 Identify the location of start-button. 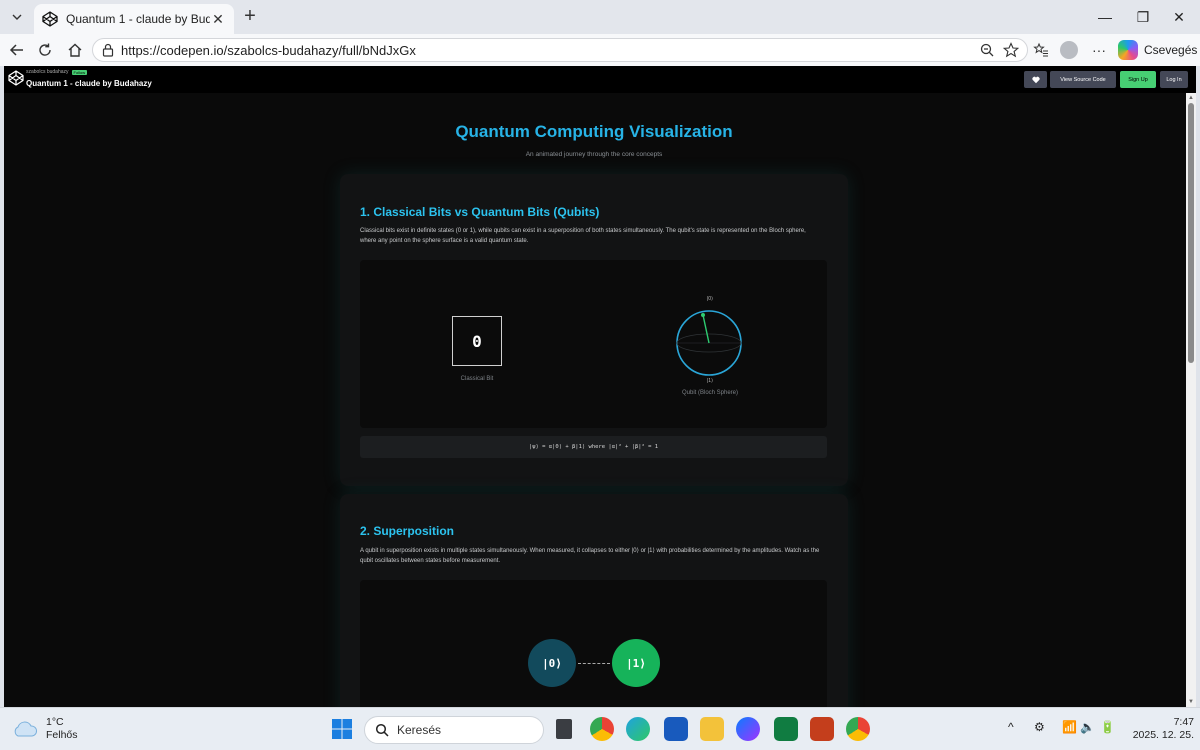
(342, 729).